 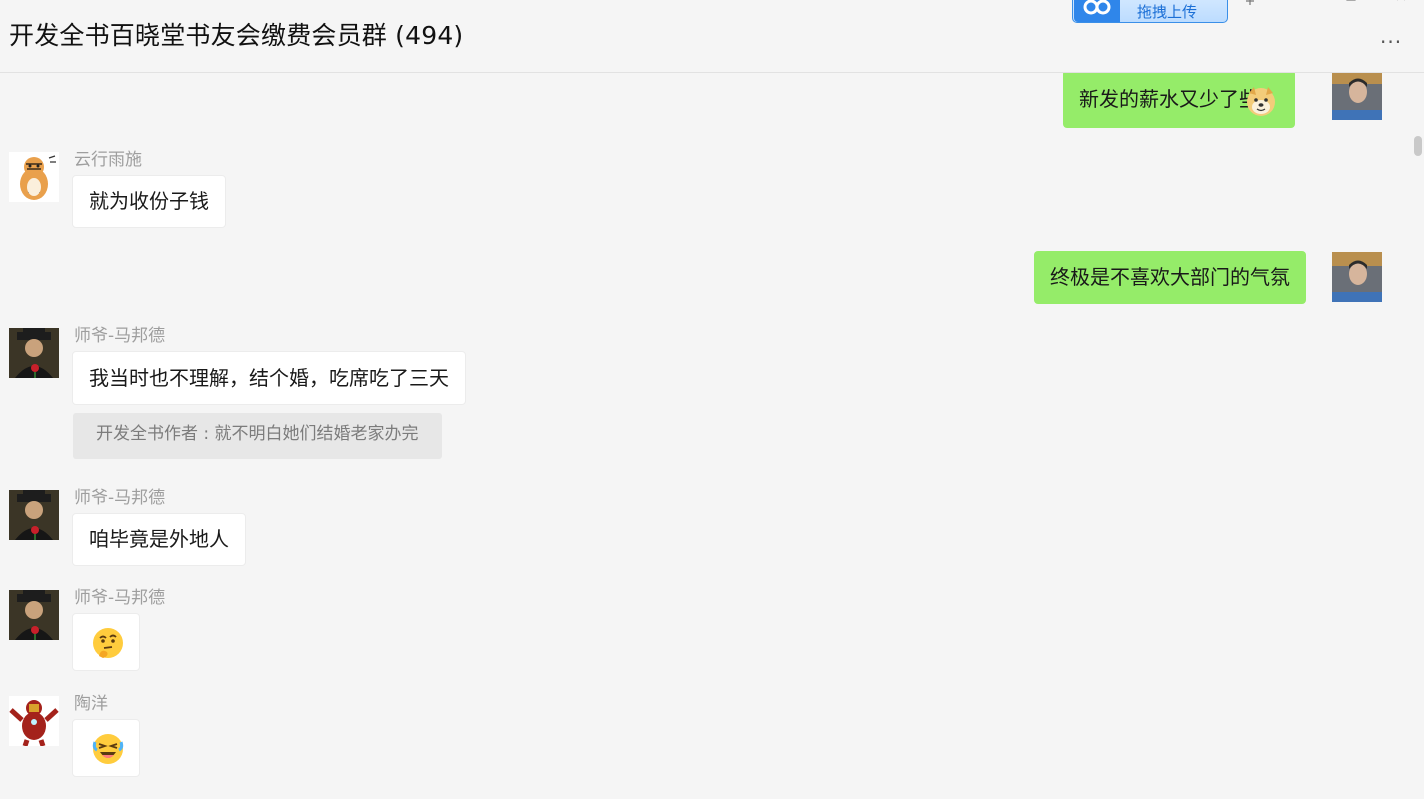 What do you see at coordinates (34, 177) in the screenshot?
I see `tiger-avatar` at bounding box center [34, 177].